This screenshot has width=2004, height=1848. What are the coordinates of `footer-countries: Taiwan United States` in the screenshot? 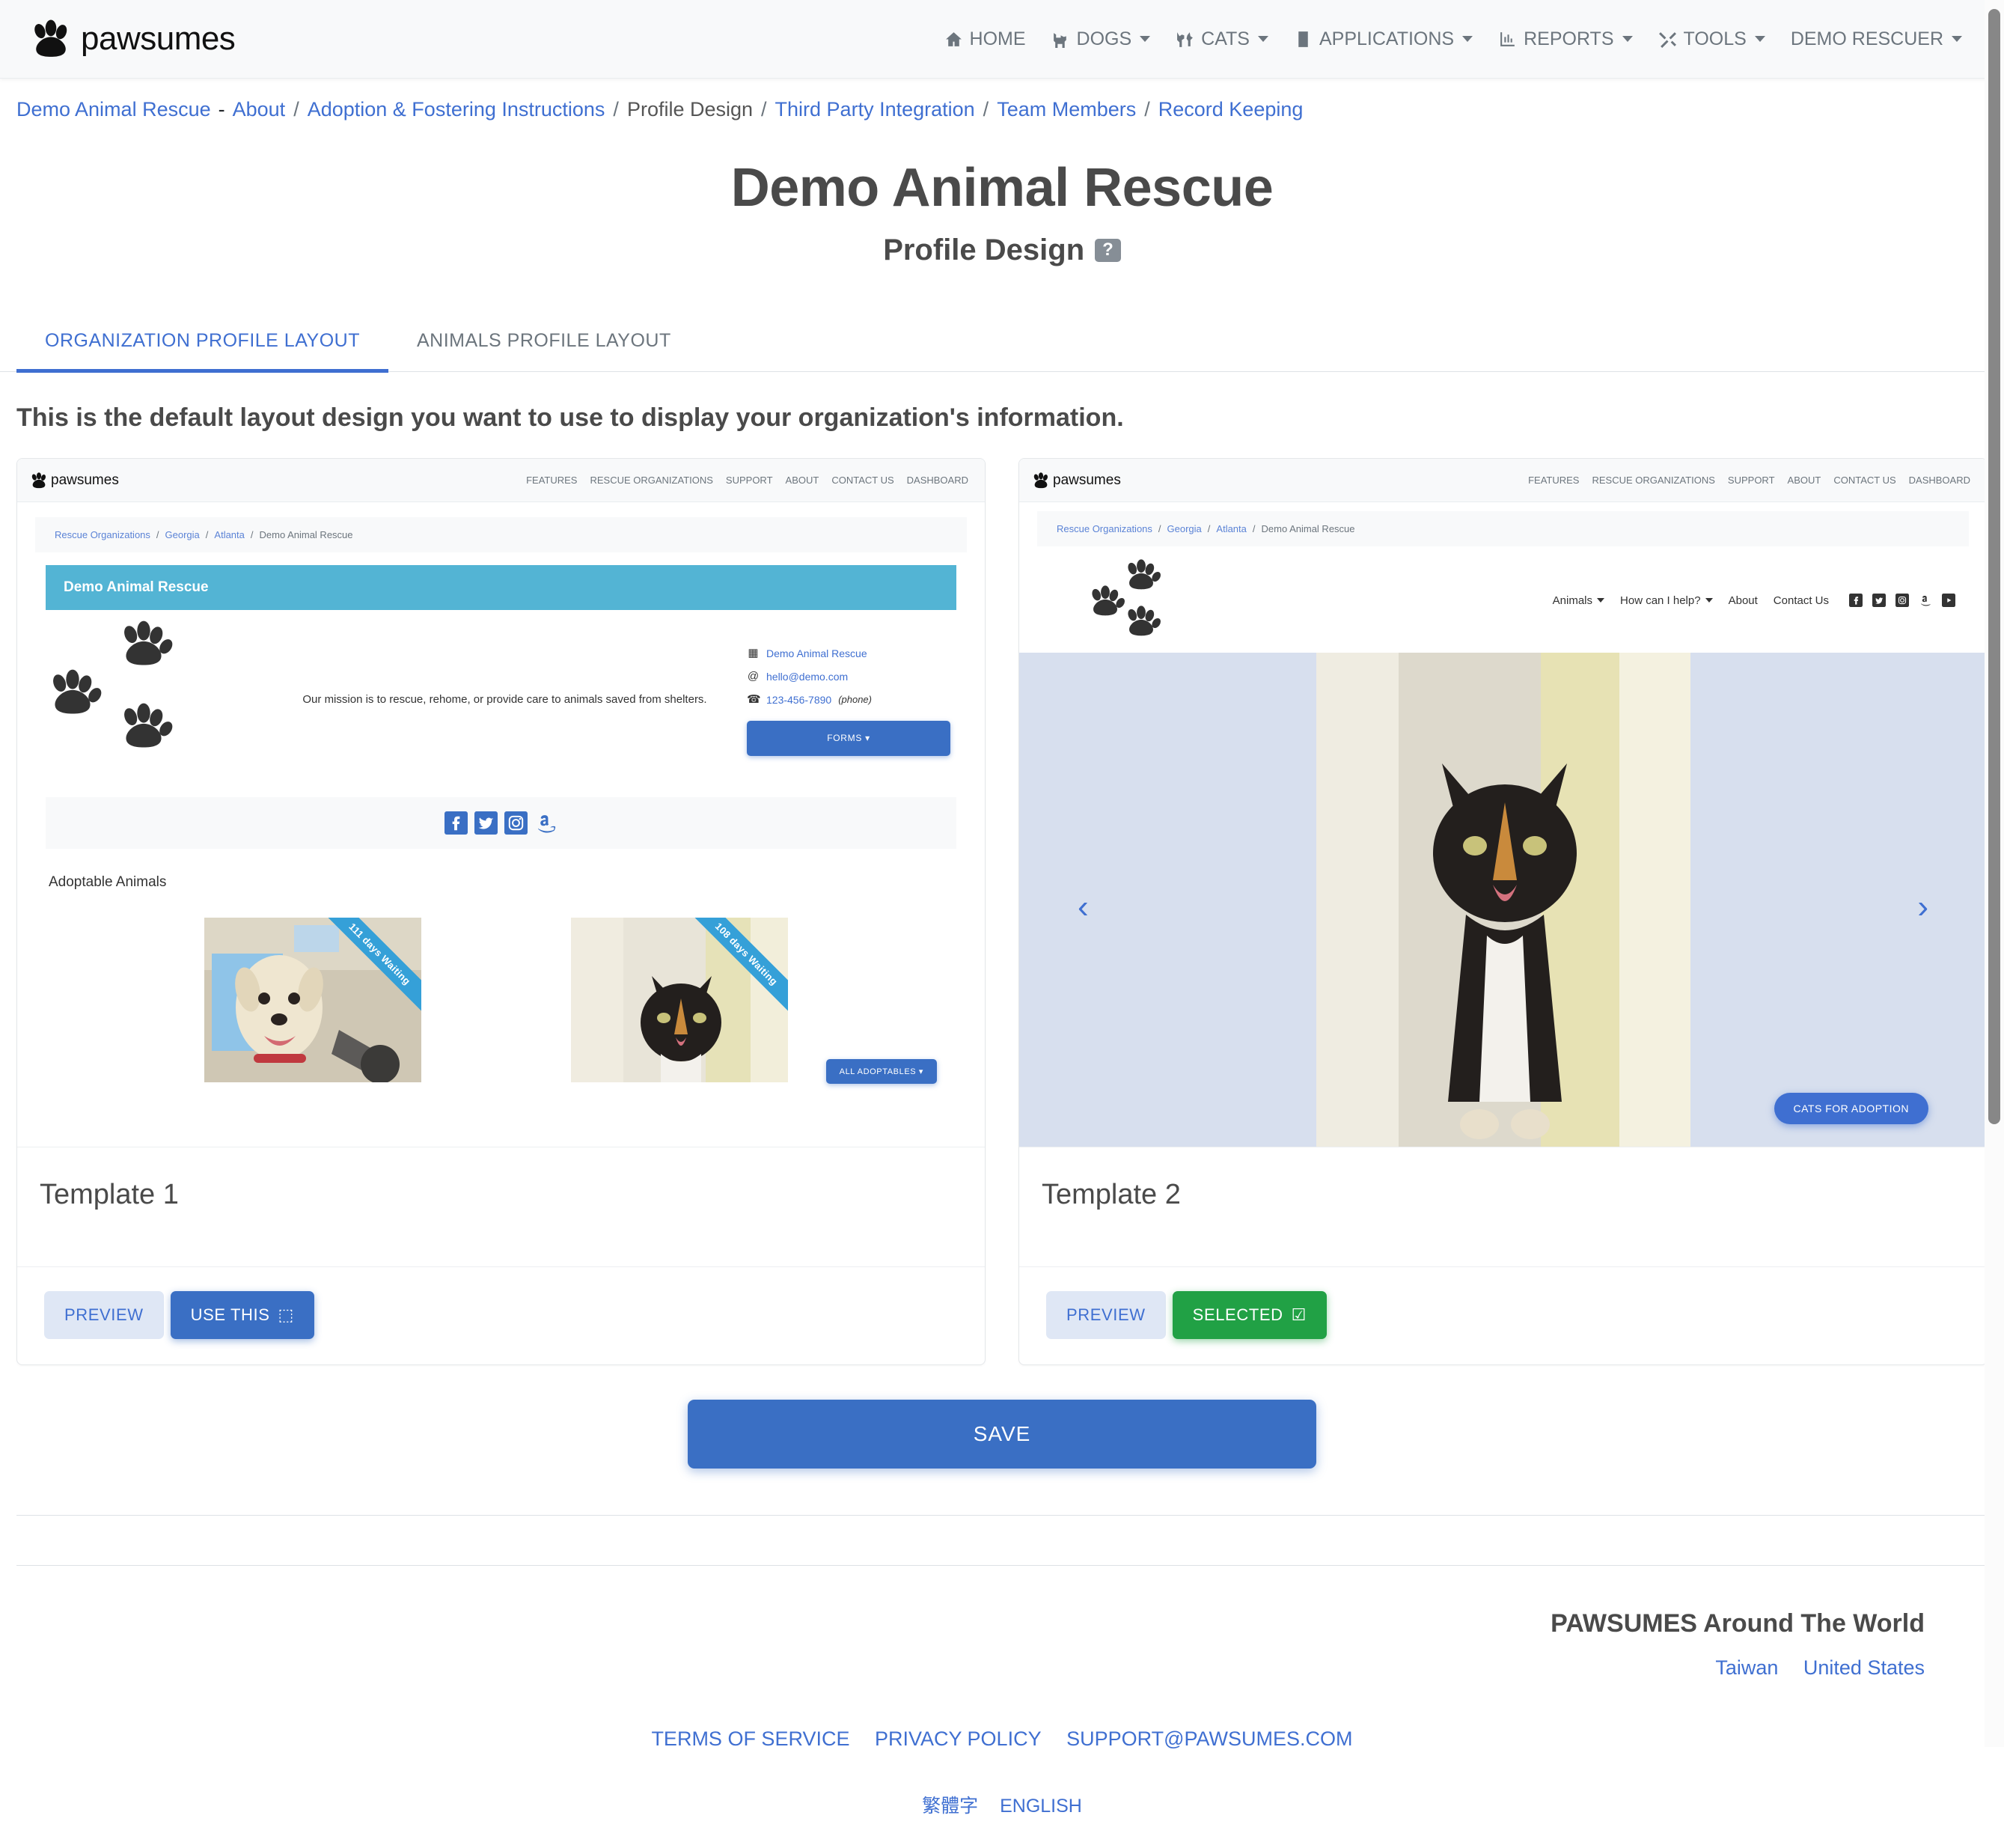 It's located at (1002, 1659).